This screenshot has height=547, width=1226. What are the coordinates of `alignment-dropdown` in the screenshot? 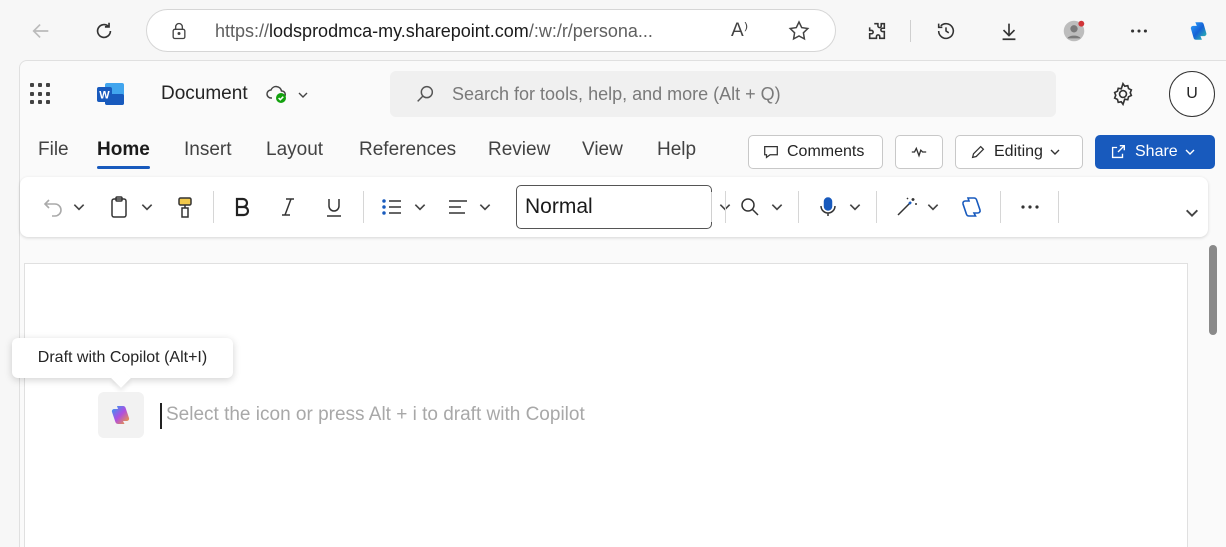 It's located at (485, 207).